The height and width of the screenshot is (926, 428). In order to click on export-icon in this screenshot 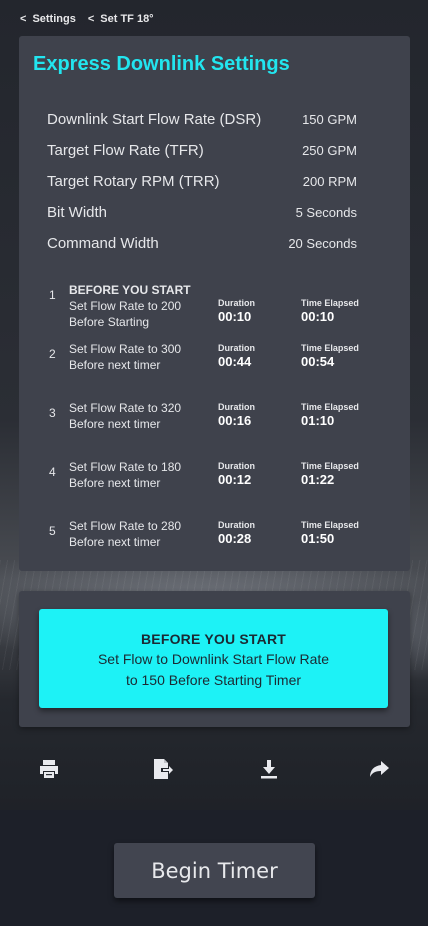, I will do `click(163, 769)`.